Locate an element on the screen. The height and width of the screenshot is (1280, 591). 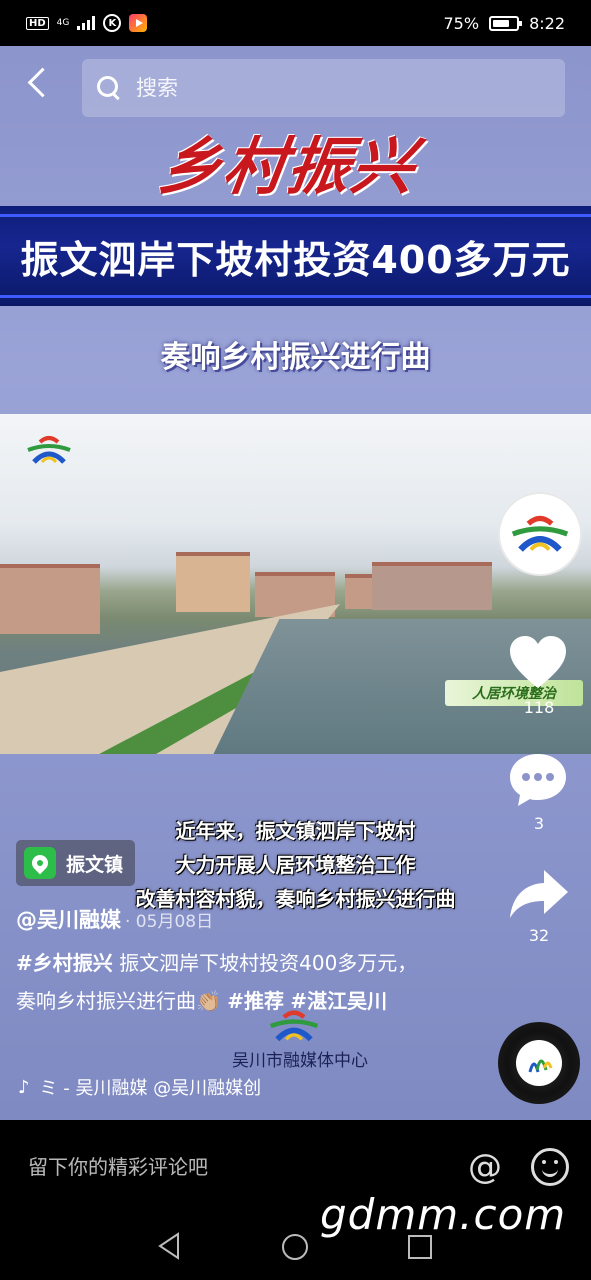
like-count: 118 is located at coordinates (539, 707).